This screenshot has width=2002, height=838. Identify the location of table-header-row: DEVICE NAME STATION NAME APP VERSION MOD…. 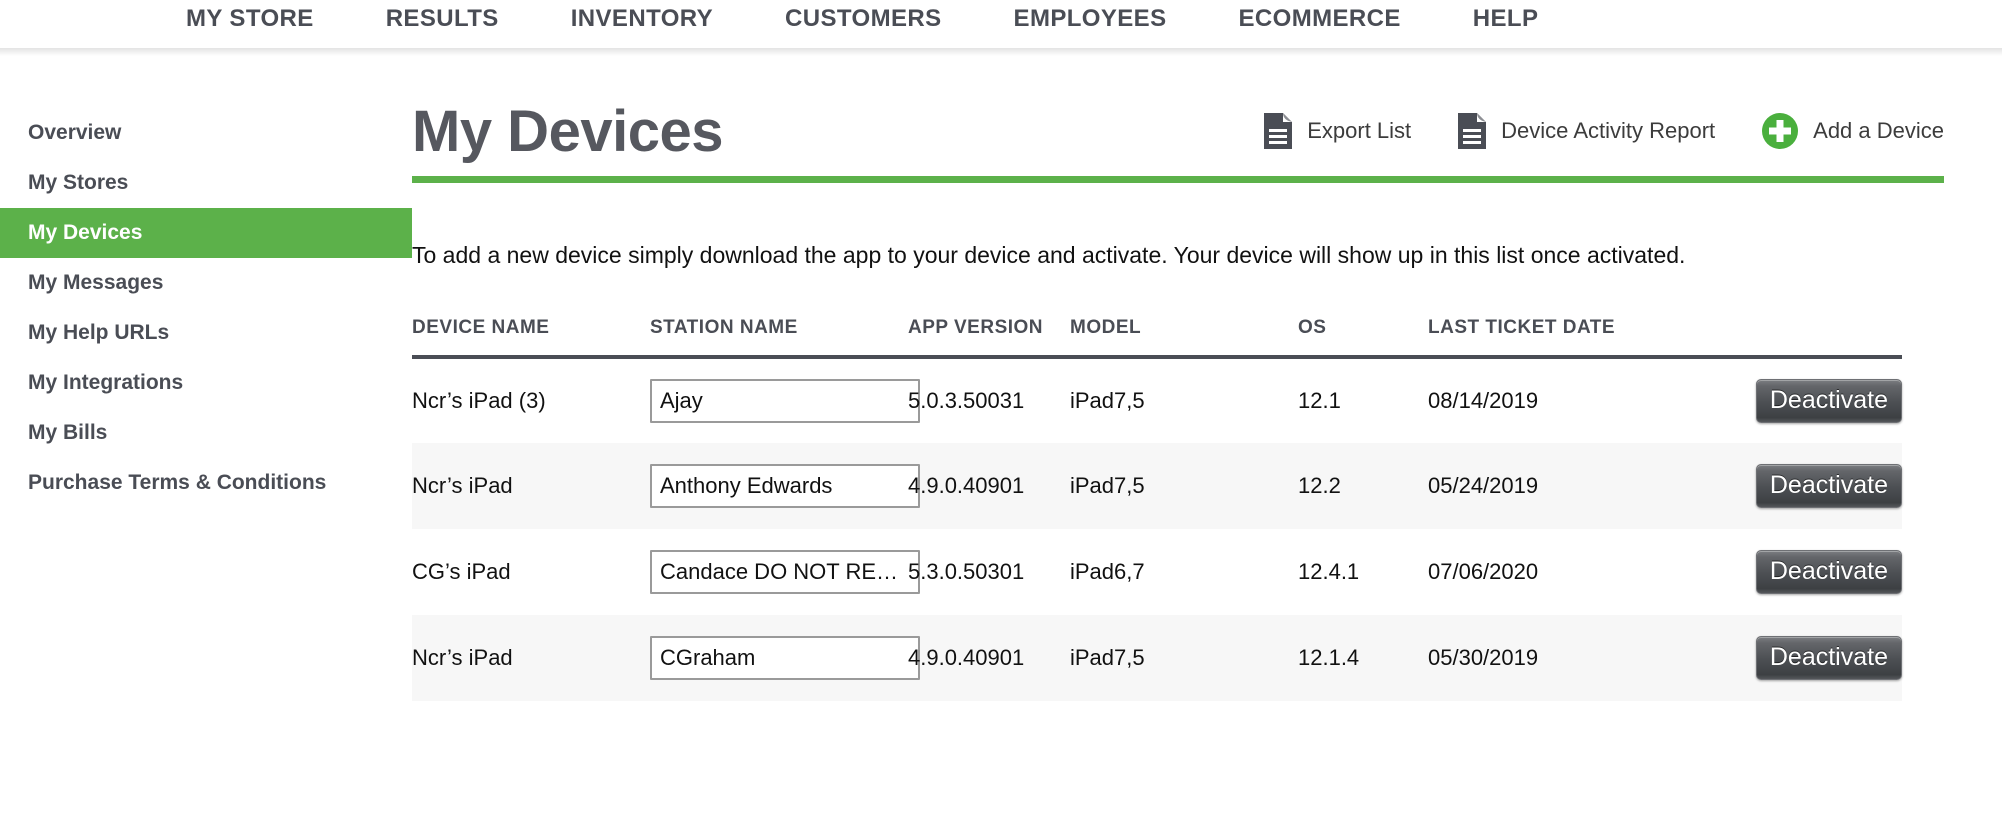
(1157, 338).